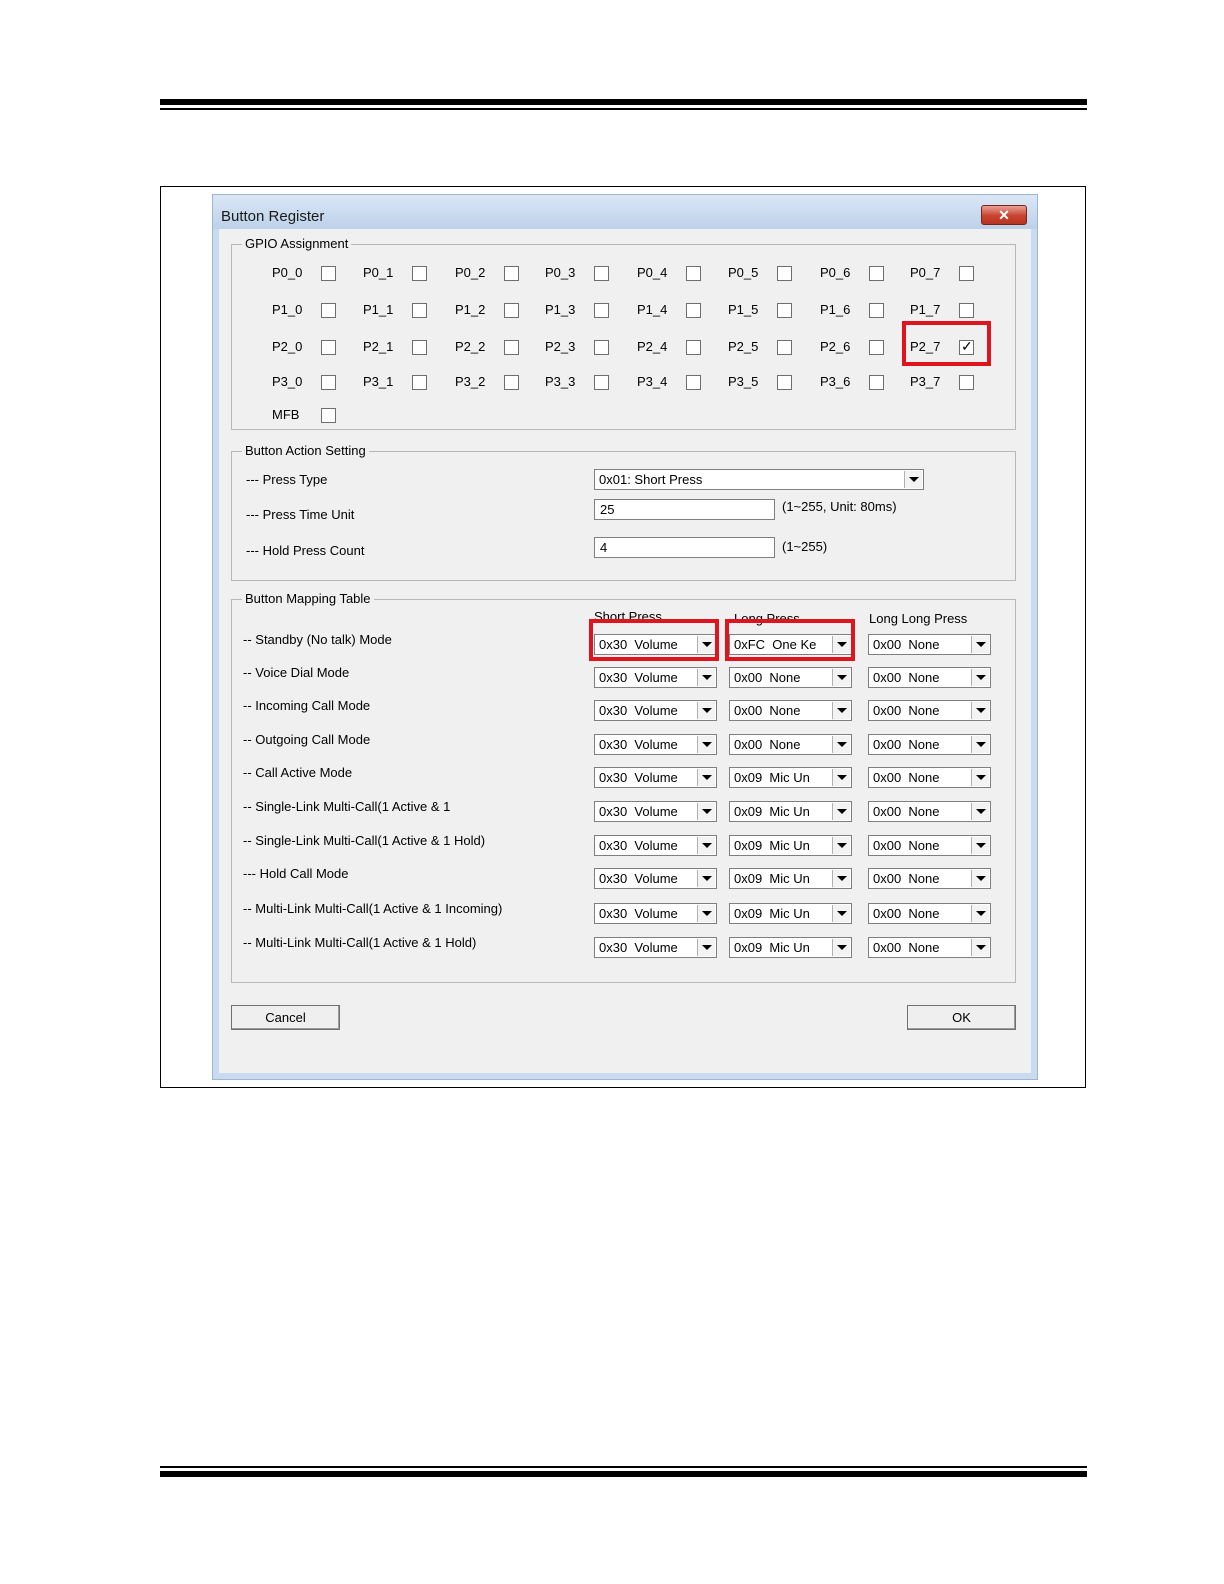 The image size is (1224, 1584). Describe the element at coordinates (285, 1017) in the screenshot. I see `cancel-button: Cancel` at that location.